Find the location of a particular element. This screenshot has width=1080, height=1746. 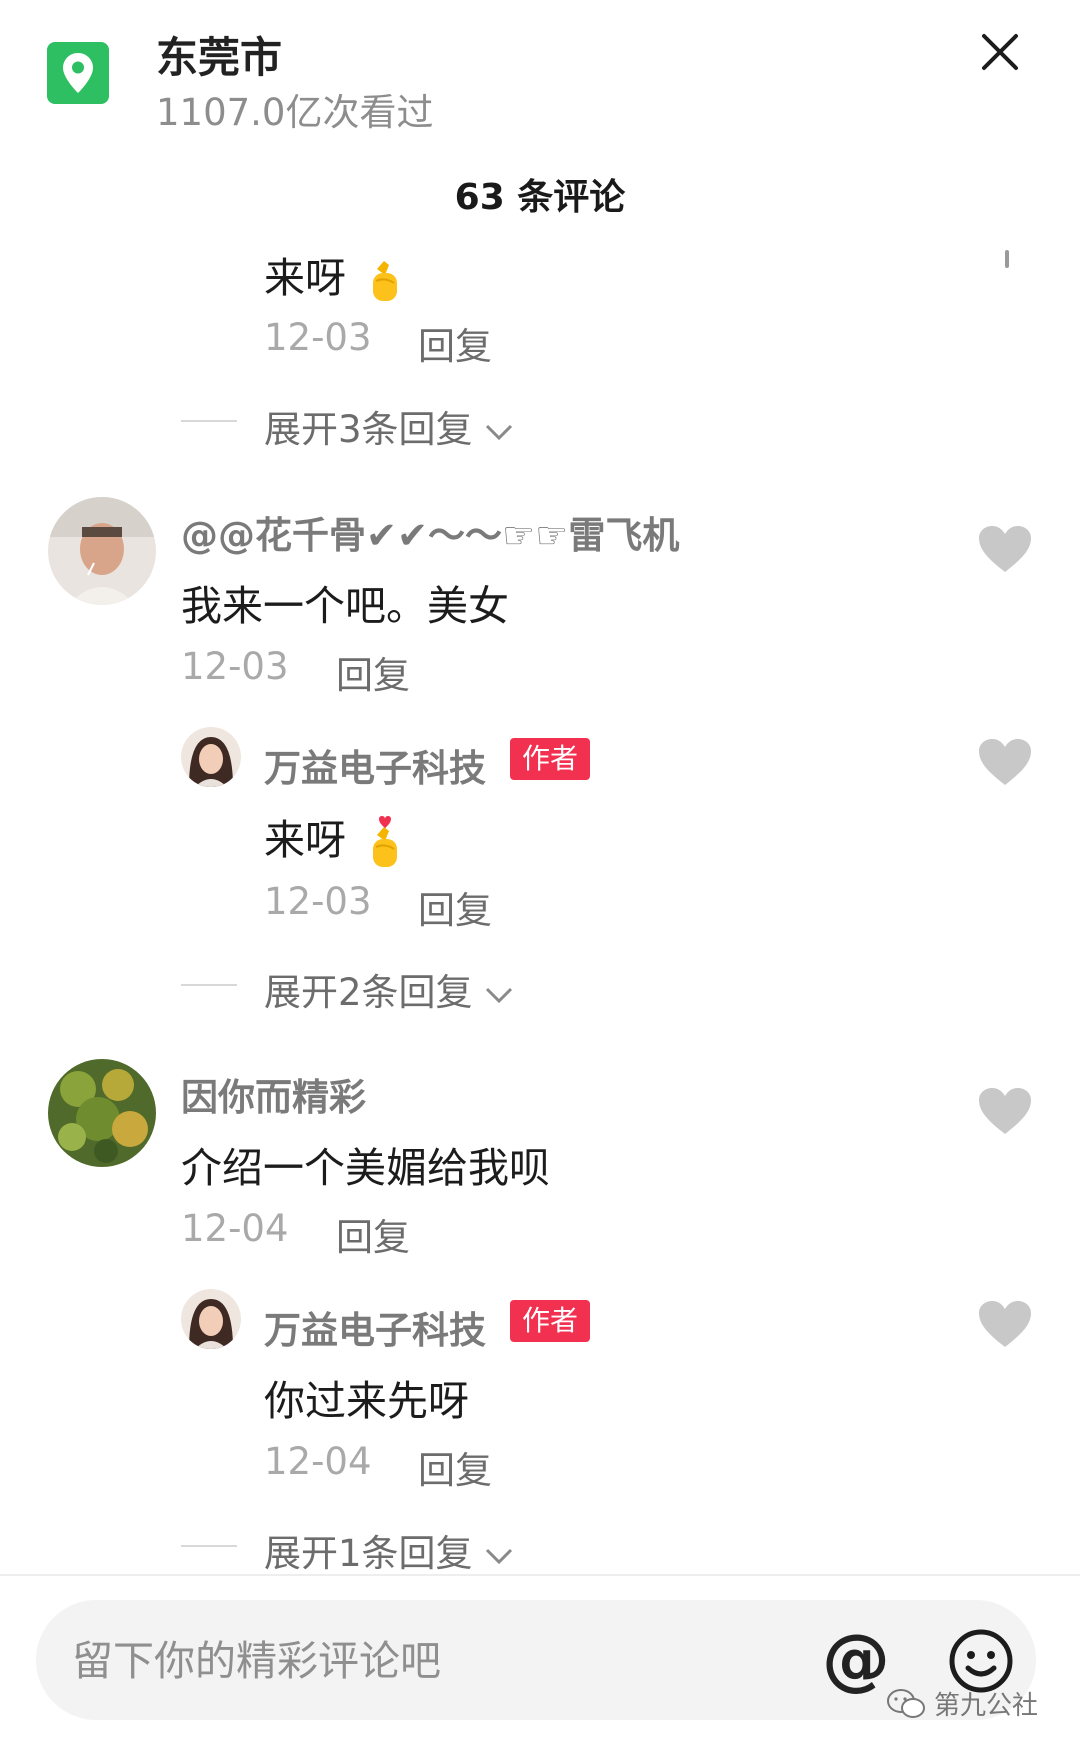

expand-replies-button: 展开2条回复 is located at coordinates (389, 989).